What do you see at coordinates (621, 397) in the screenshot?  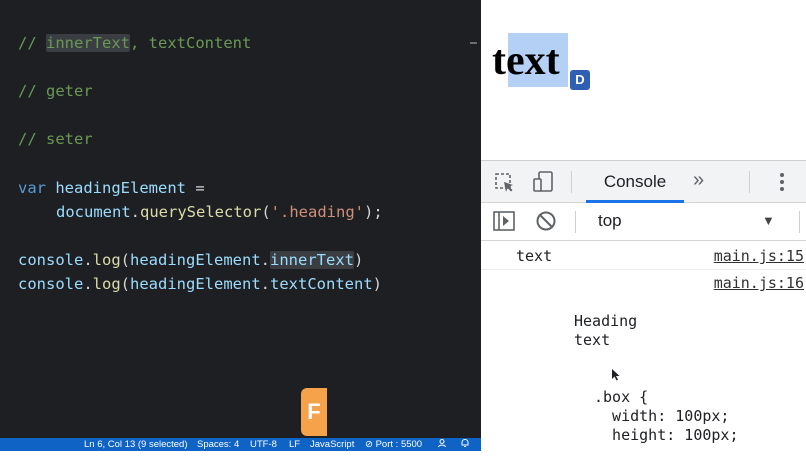 I see `output-line: .box {` at bounding box center [621, 397].